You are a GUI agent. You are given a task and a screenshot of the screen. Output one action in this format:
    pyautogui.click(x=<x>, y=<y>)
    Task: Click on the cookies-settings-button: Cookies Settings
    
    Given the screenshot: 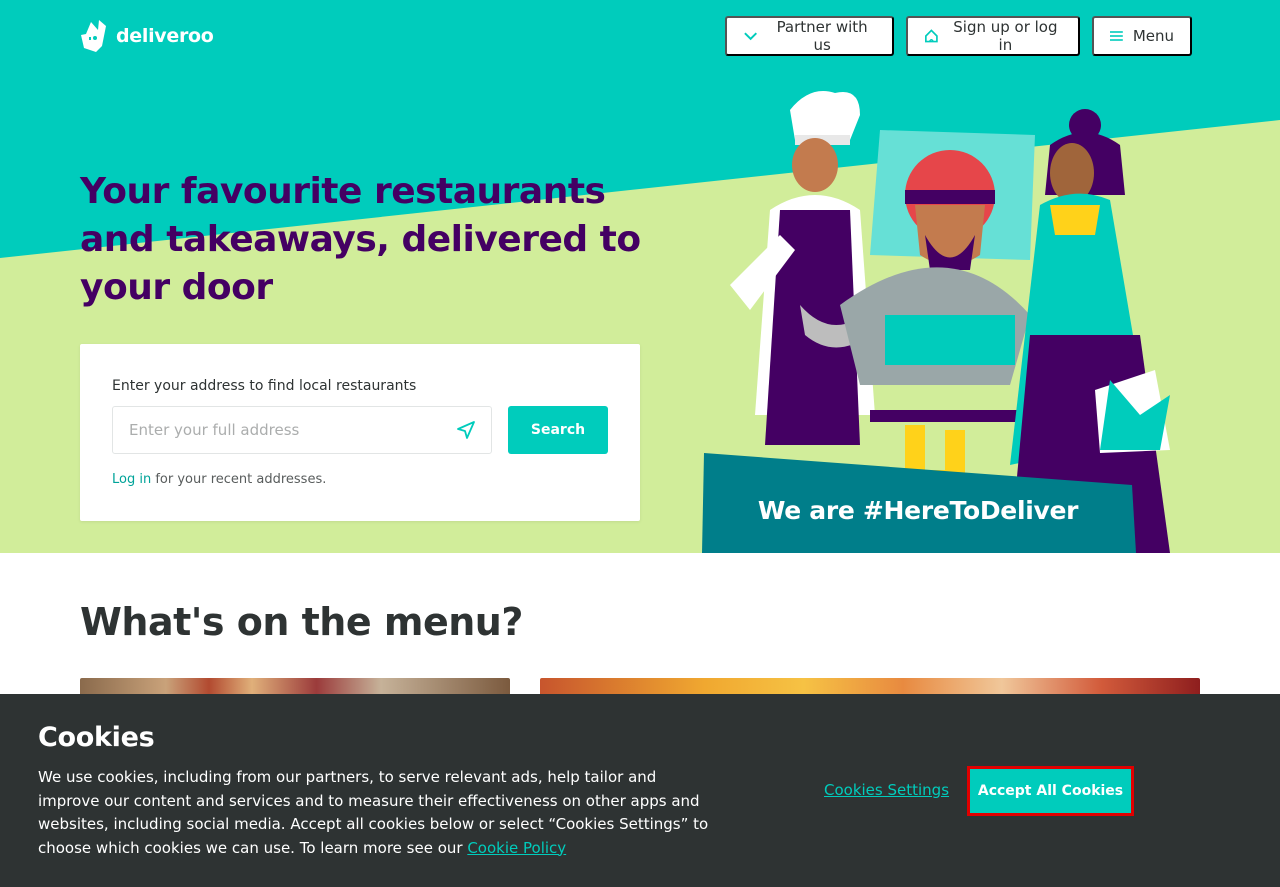 What is the action you would take?
    pyautogui.click(x=886, y=790)
    